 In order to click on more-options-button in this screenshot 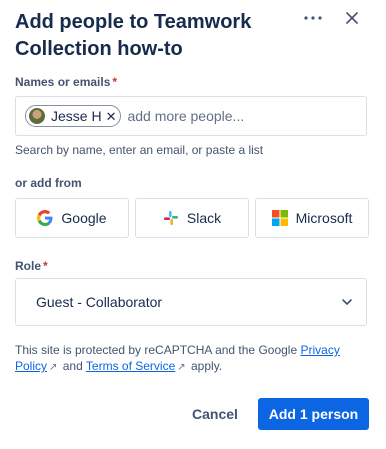, I will do `click(313, 18)`.